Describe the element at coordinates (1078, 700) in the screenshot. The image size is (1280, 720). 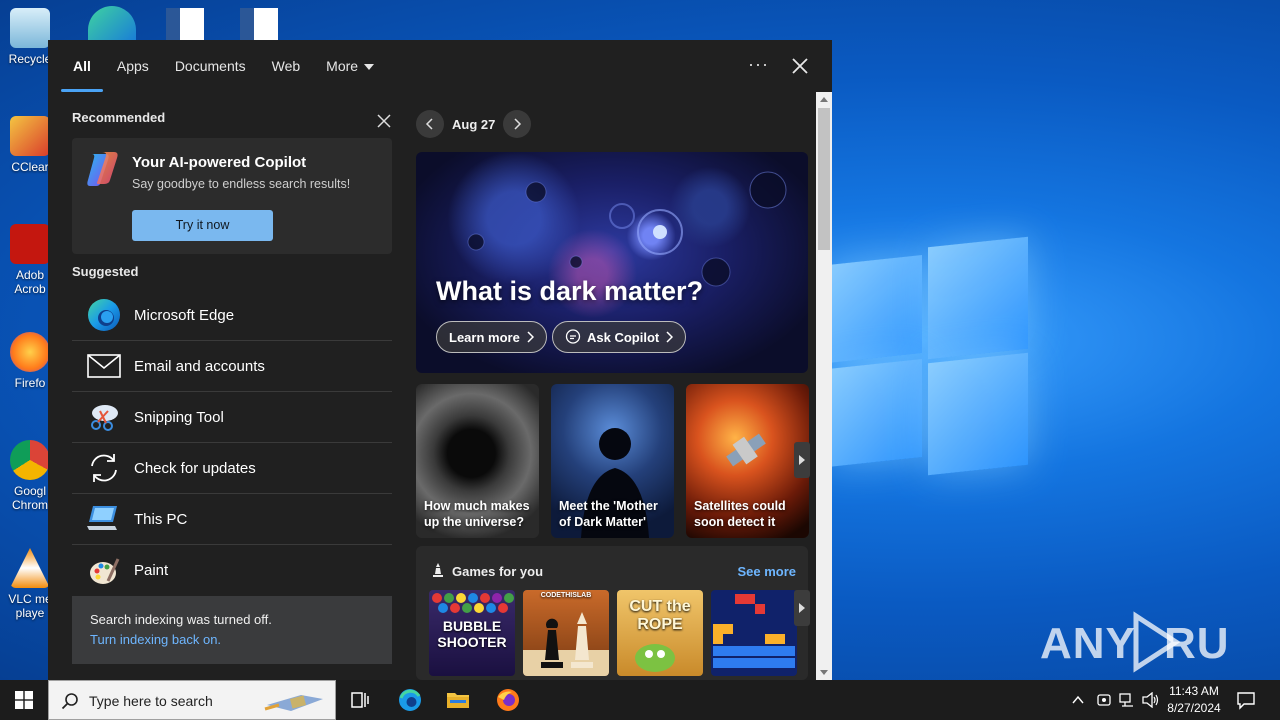
I see `show-hidden-icons-icon` at that location.